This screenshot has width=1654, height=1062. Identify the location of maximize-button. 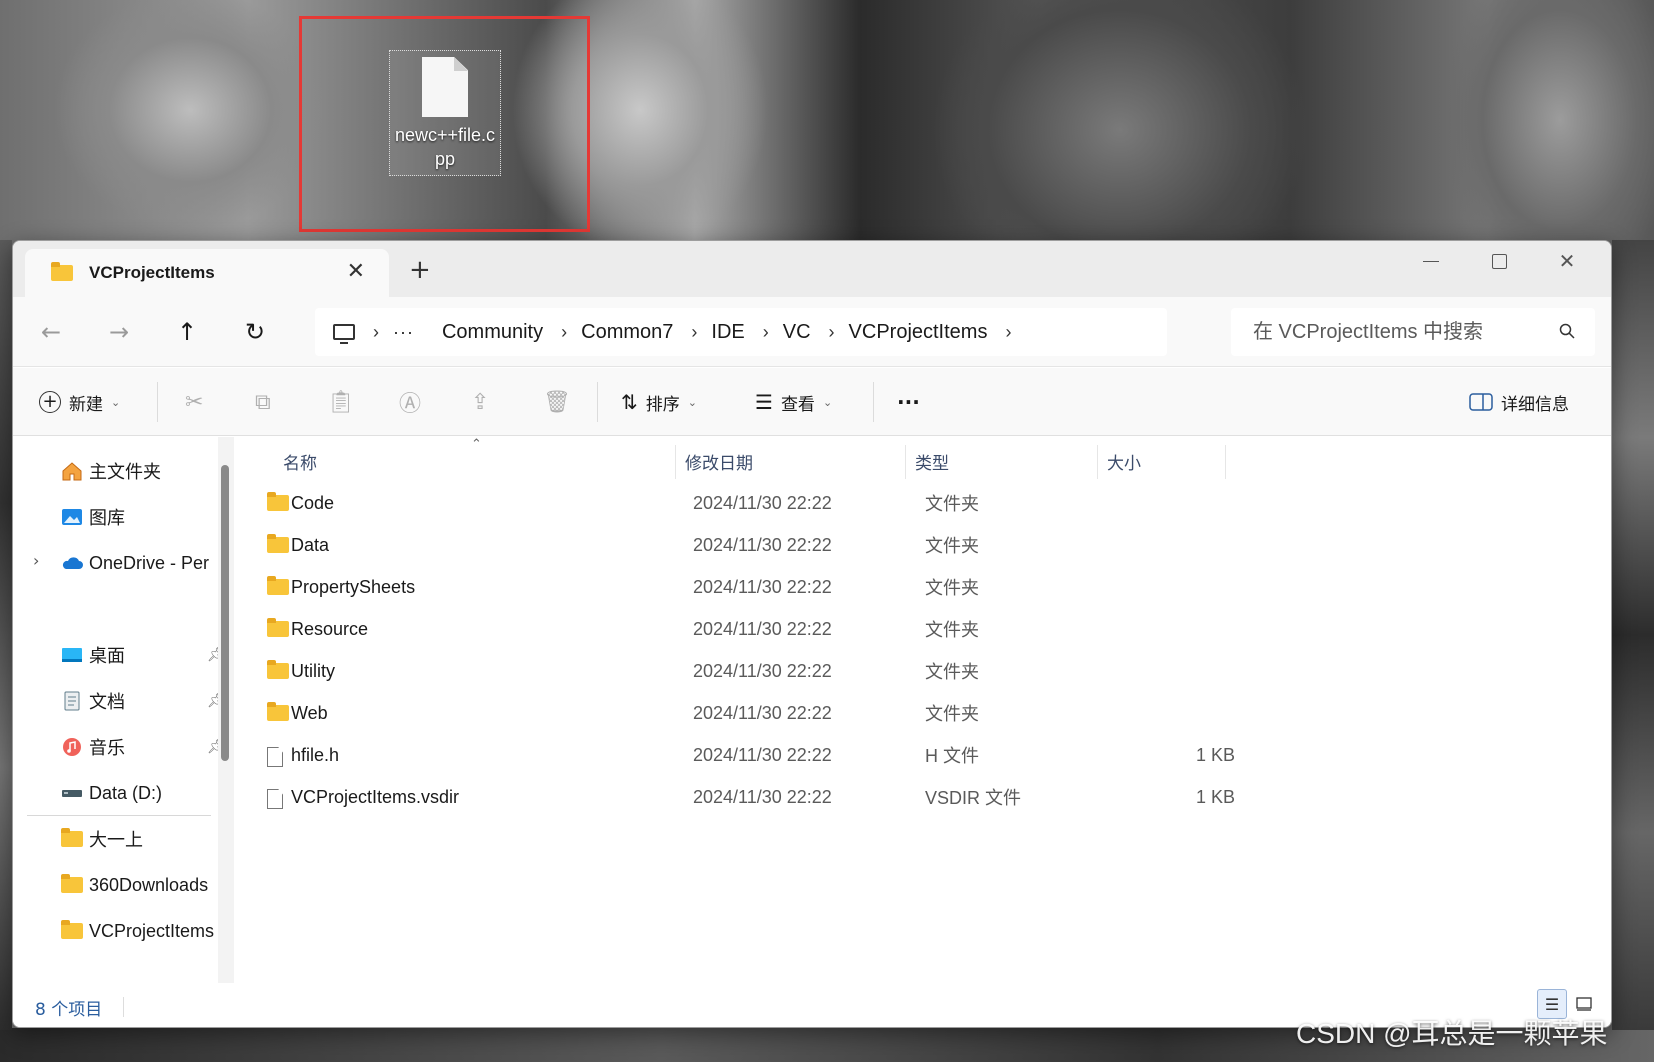
(1499, 261).